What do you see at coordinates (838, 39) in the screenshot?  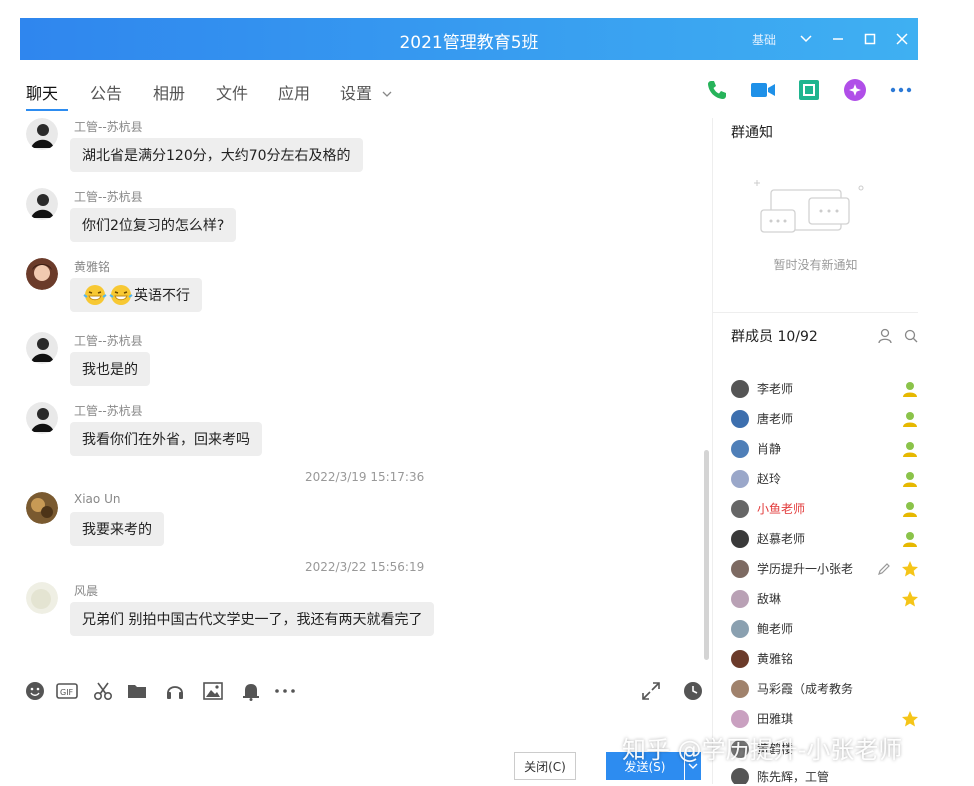 I see `minimize-icon` at bounding box center [838, 39].